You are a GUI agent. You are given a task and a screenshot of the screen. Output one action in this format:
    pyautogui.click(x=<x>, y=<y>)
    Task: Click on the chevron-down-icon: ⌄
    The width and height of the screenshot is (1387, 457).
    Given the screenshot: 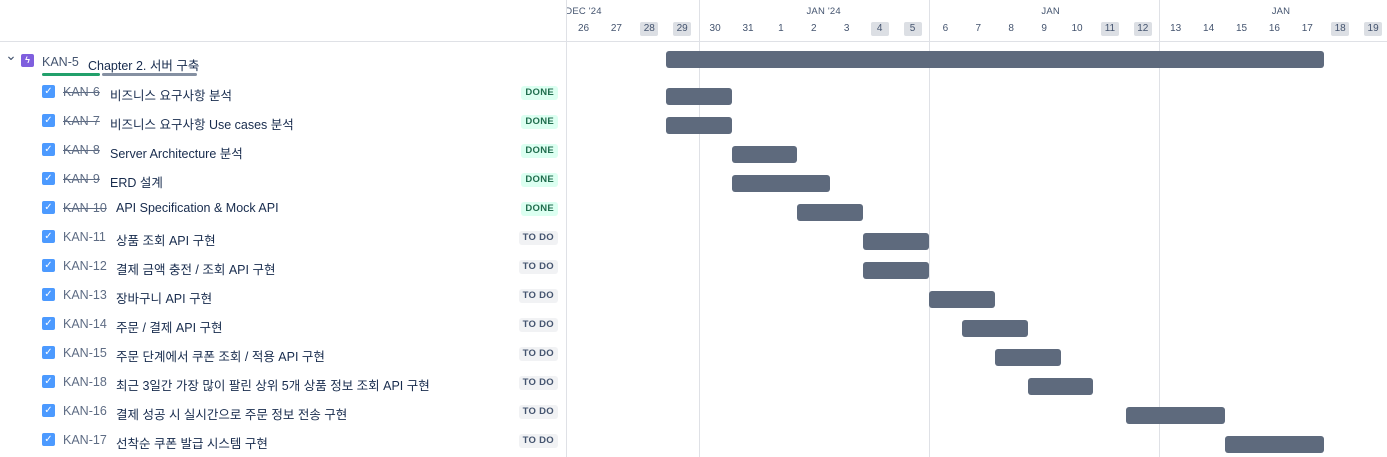 What is the action you would take?
    pyautogui.click(x=11, y=55)
    